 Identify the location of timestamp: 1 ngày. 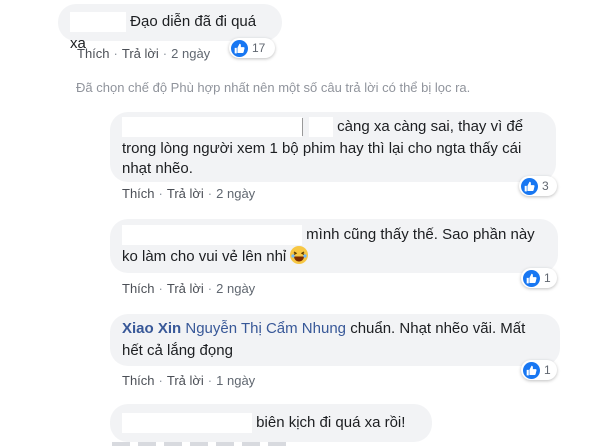
(235, 380).